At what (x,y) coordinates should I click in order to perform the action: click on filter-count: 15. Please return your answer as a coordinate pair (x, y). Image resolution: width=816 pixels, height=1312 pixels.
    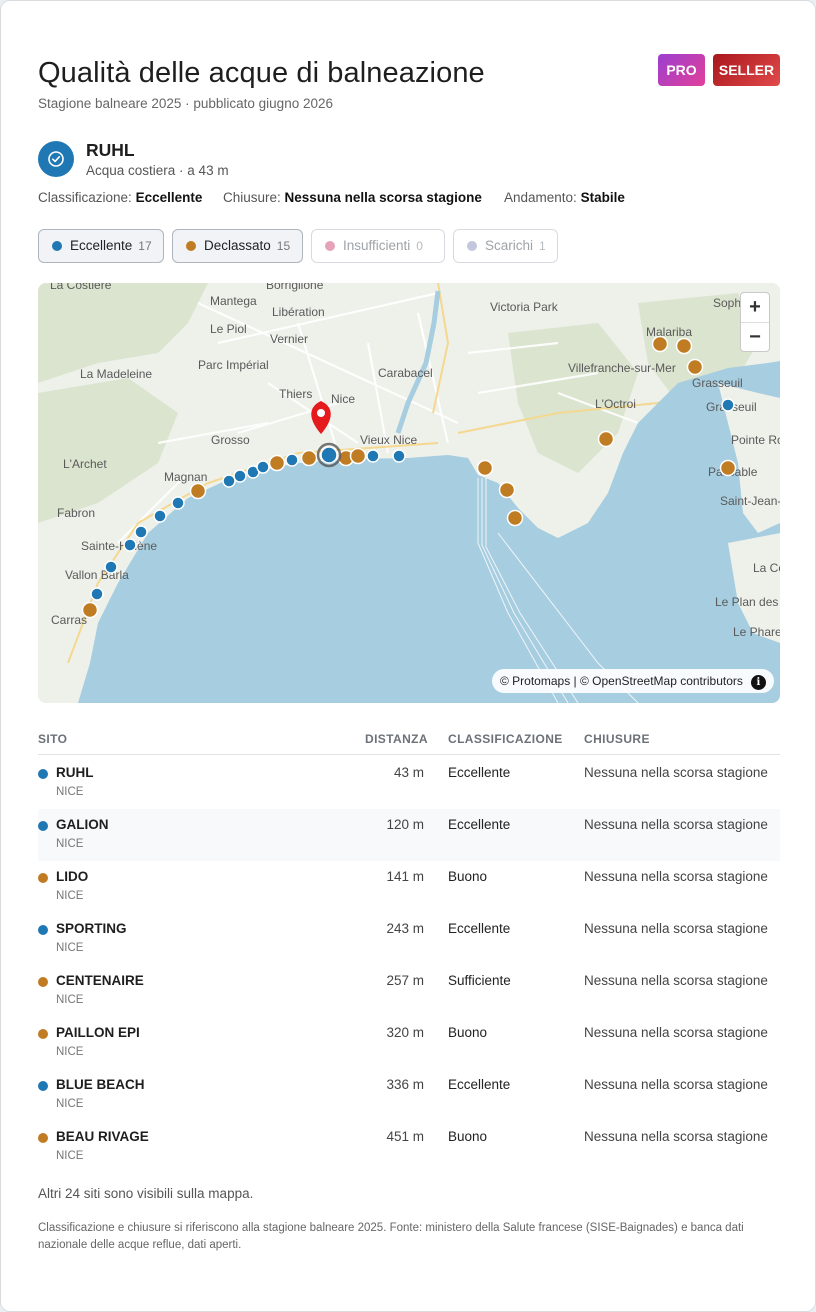
    Looking at the image, I should click on (283, 246).